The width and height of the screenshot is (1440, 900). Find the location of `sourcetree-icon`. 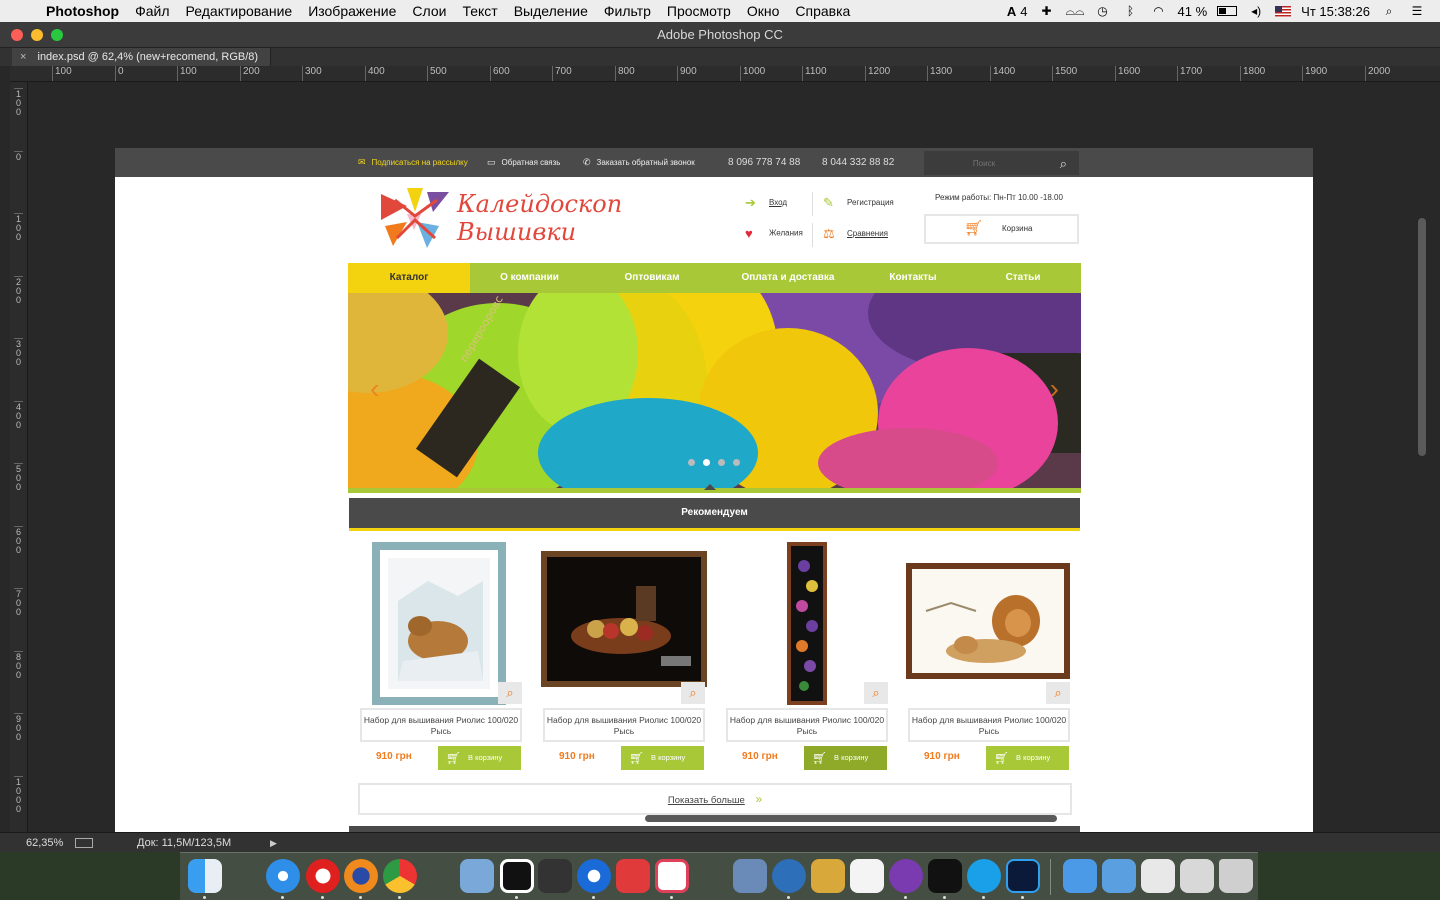

sourcetree-icon is located at coordinates (517, 876).